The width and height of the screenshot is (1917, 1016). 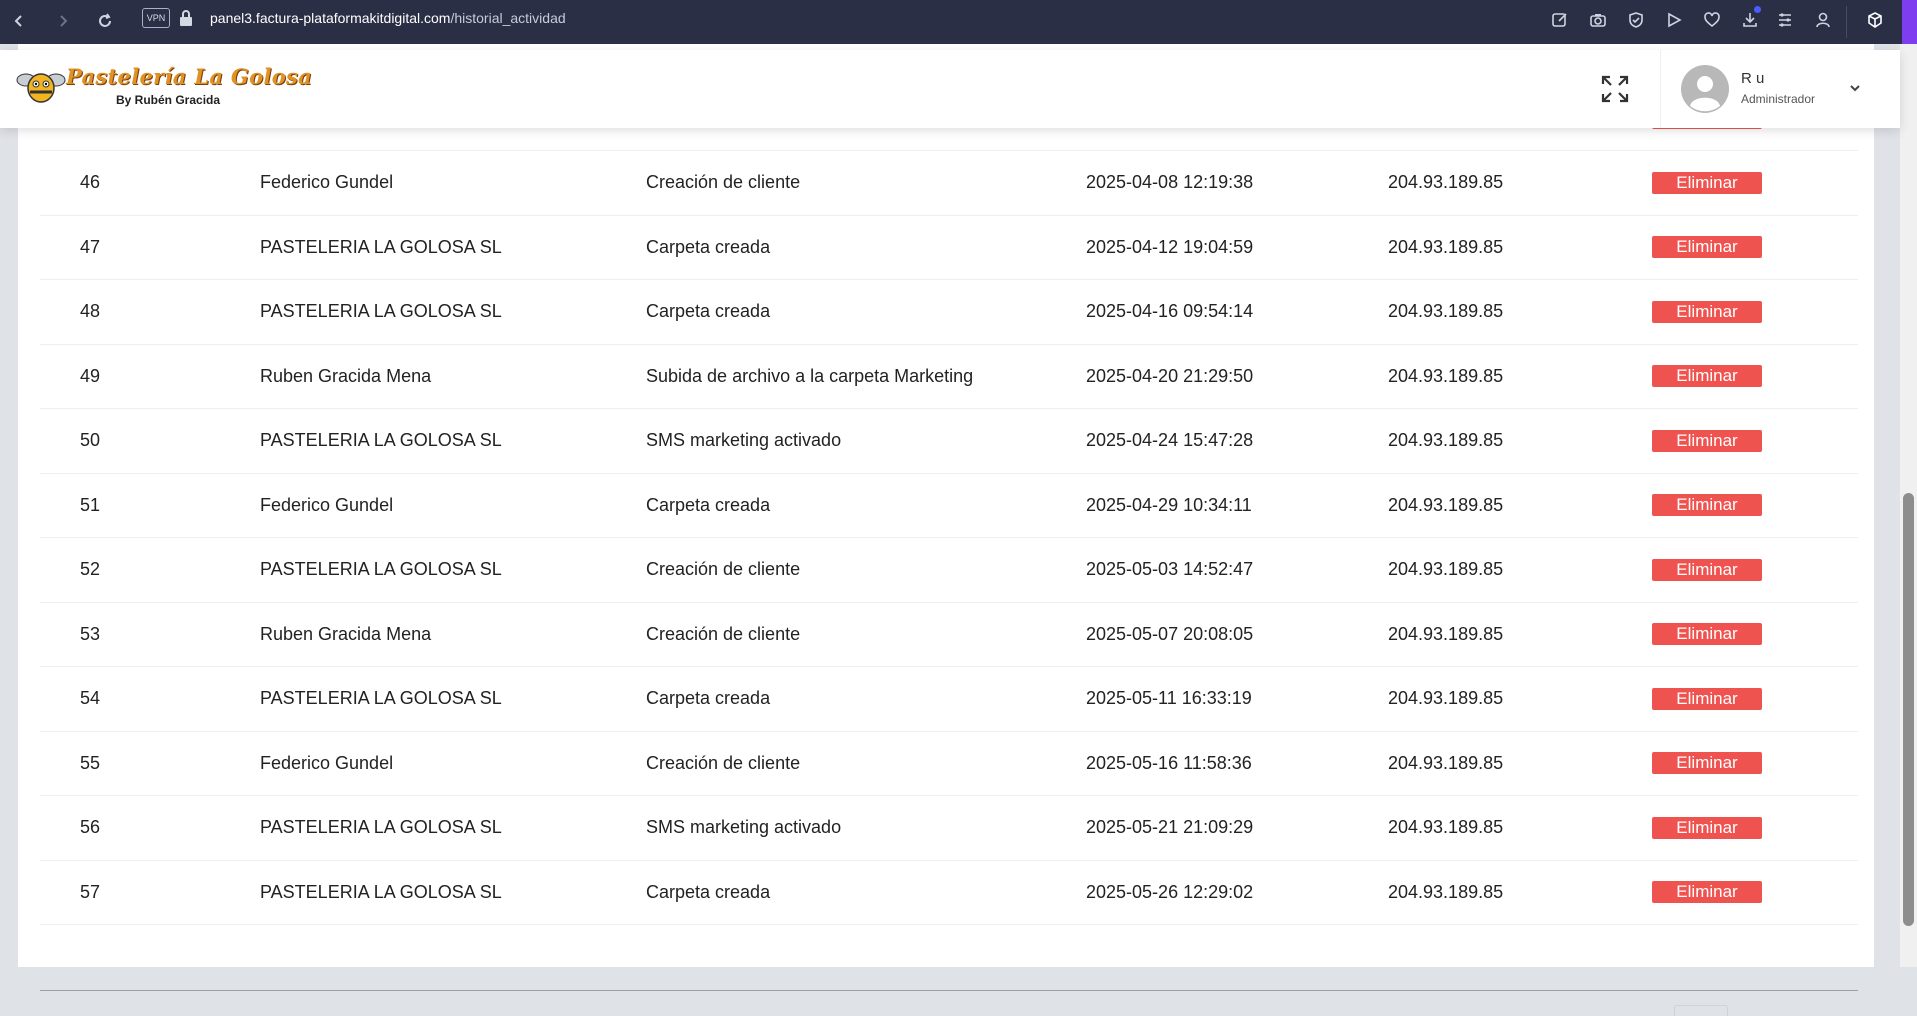 What do you see at coordinates (90, 762) in the screenshot?
I see `row-id: 55` at bounding box center [90, 762].